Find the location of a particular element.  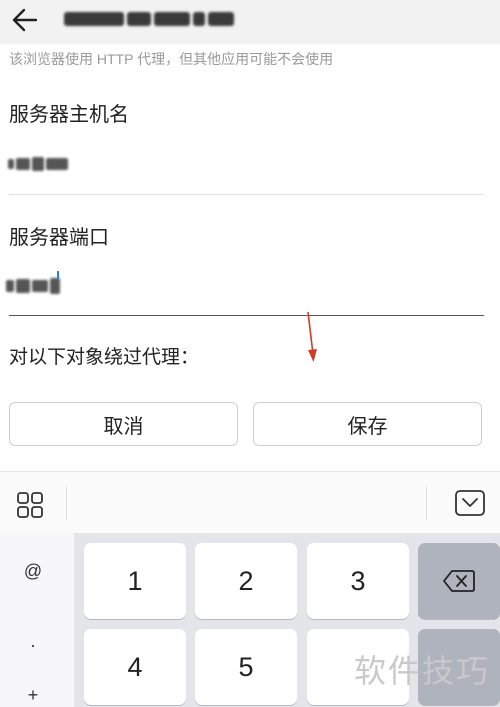

host-label: 服务器主机名 is located at coordinates (69, 115).